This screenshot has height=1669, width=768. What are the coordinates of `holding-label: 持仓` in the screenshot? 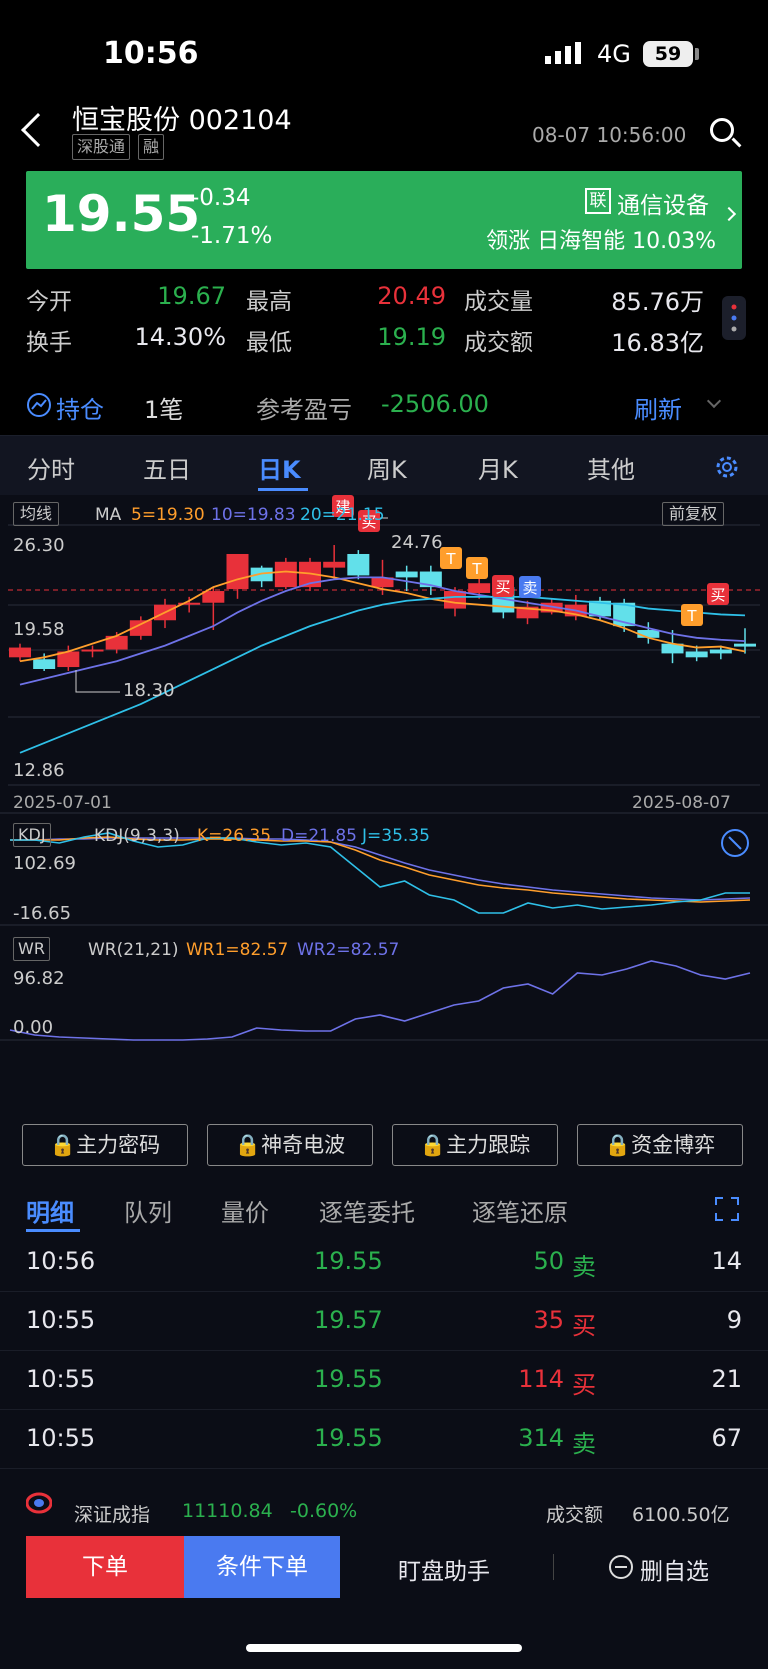 It's located at (80, 410).